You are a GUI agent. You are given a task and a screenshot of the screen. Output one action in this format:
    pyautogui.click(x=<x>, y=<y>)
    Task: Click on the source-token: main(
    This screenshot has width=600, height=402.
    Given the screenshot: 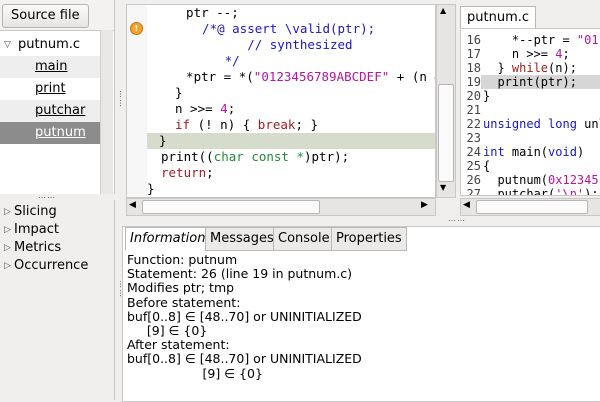 What is the action you would take?
    pyautogui.click(x=526, y=152)
    